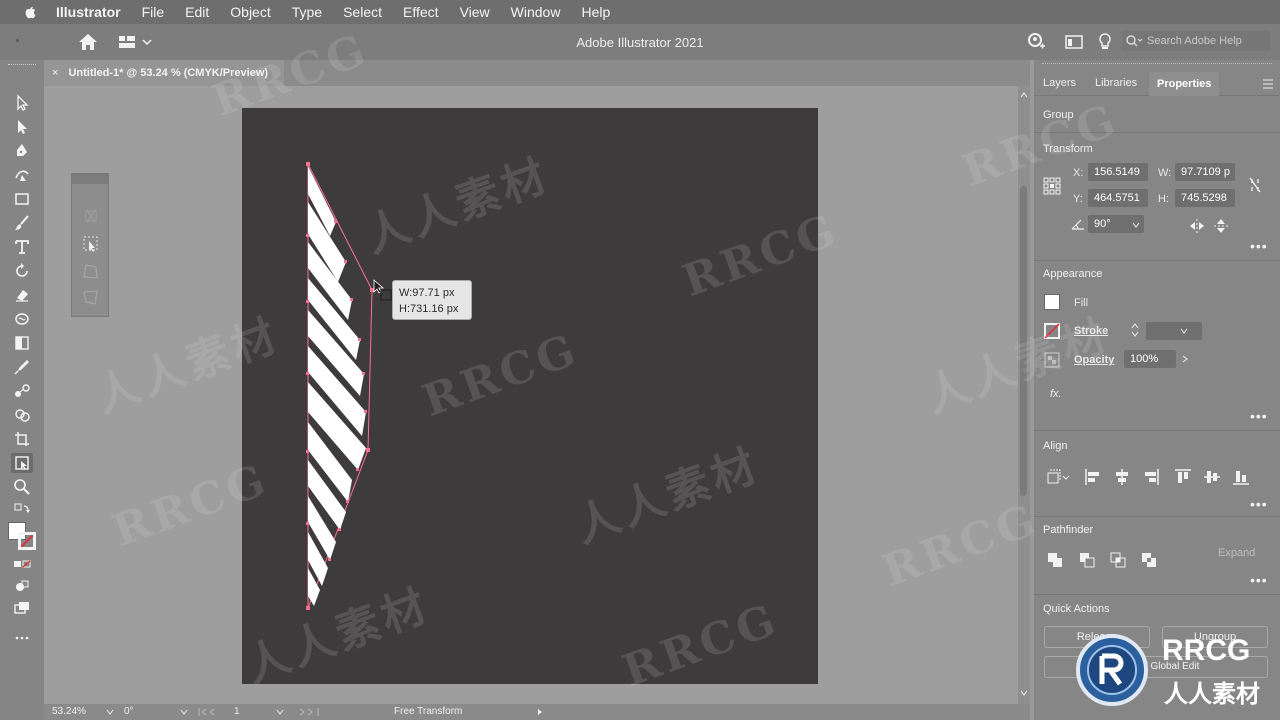 Image resolution: width=1280 pixels, height=720 pixels. I want to click on transform-more-options: •••, so click(1259, 246).